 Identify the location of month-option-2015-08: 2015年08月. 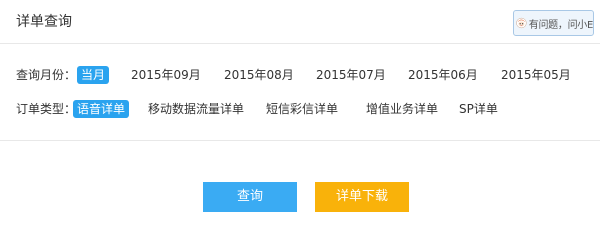
(259, 75).